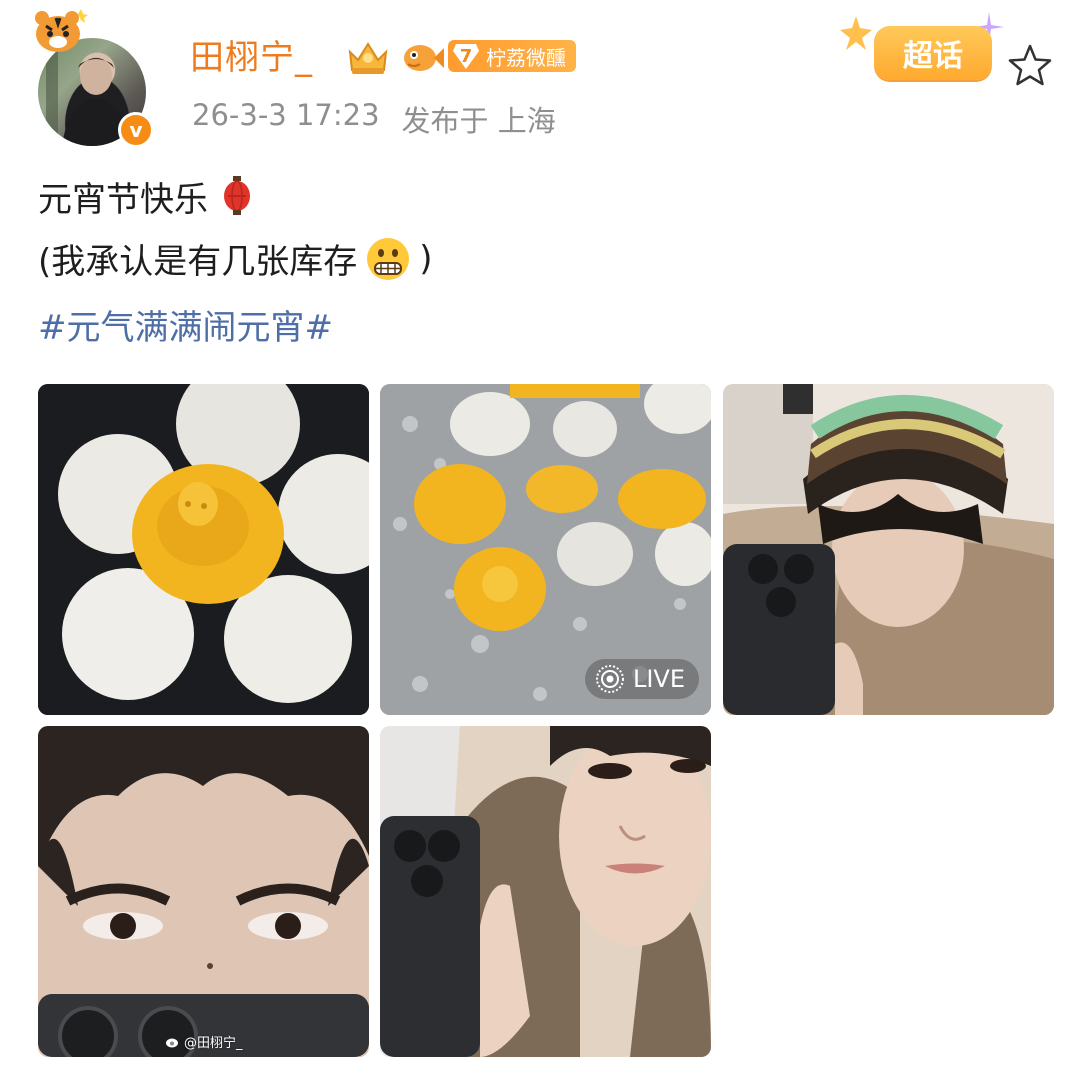 The width and height of the screenshot is (1092, 1080). I want to click on tangyuan-boiling-photo: LIVE, so click(545, 549).